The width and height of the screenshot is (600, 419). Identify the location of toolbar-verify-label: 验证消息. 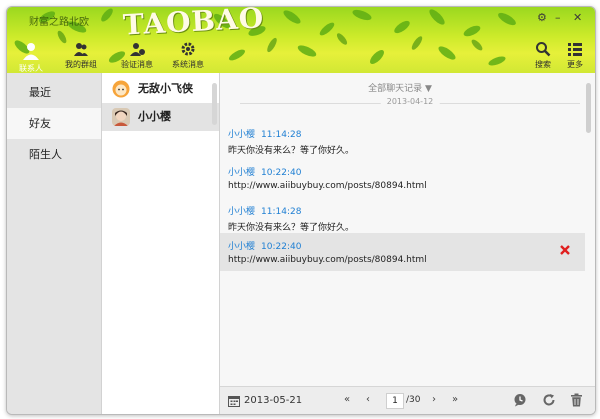
(137, 64).